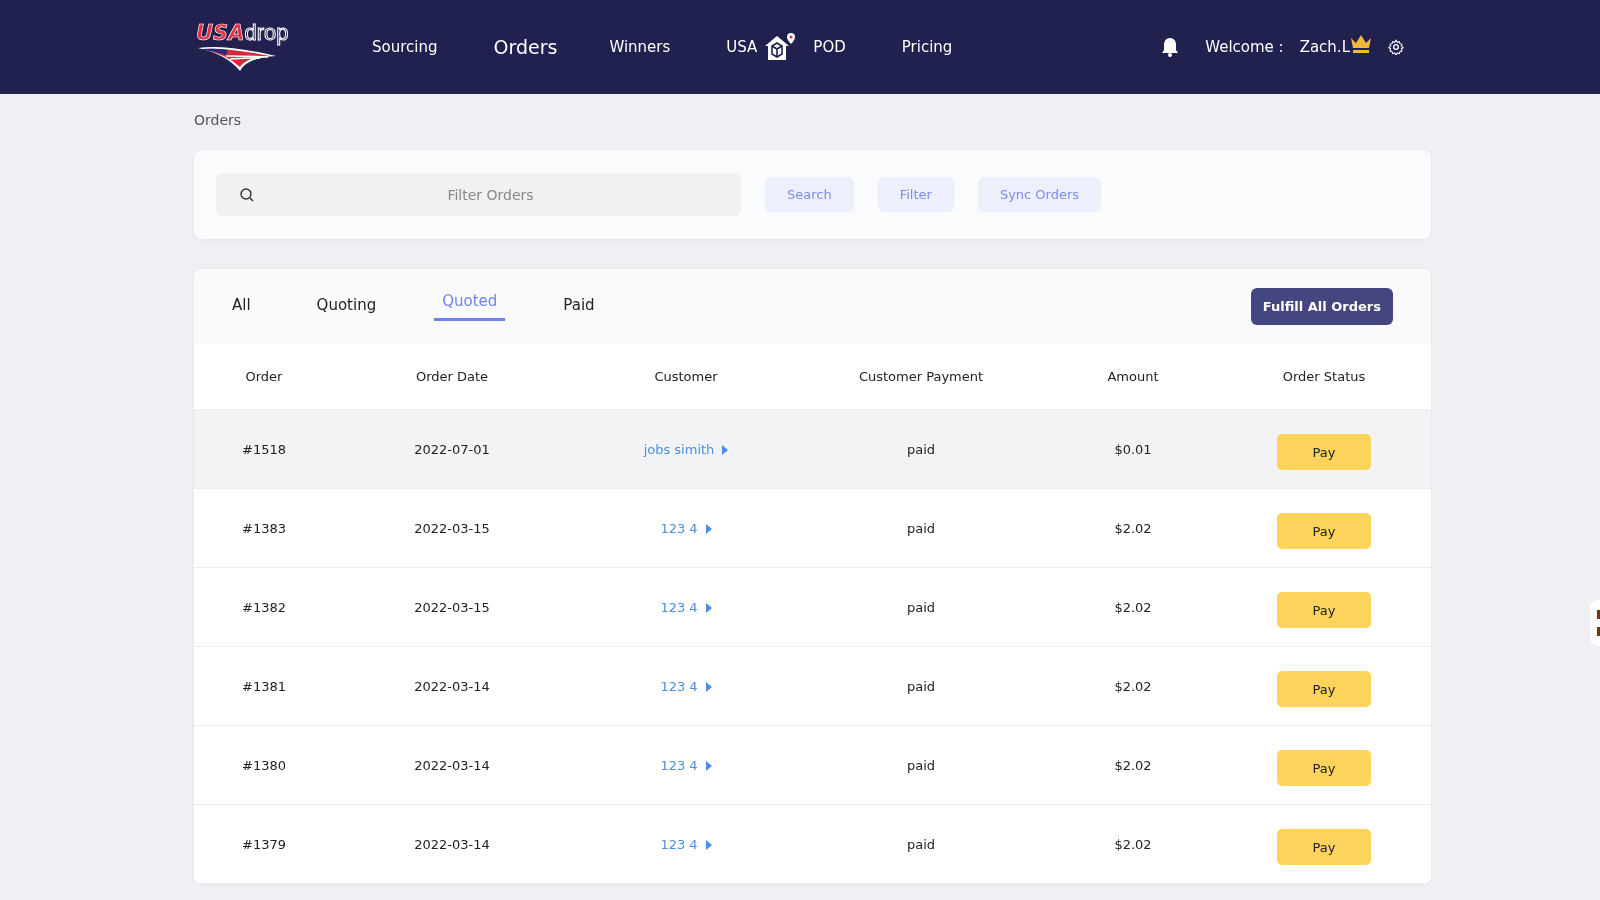 The image size is (1600, 900). What do you see at coordinates (264, 607) in the screenshot?
I see `table-cell-text: #1382` at bounding box center [264, 607].